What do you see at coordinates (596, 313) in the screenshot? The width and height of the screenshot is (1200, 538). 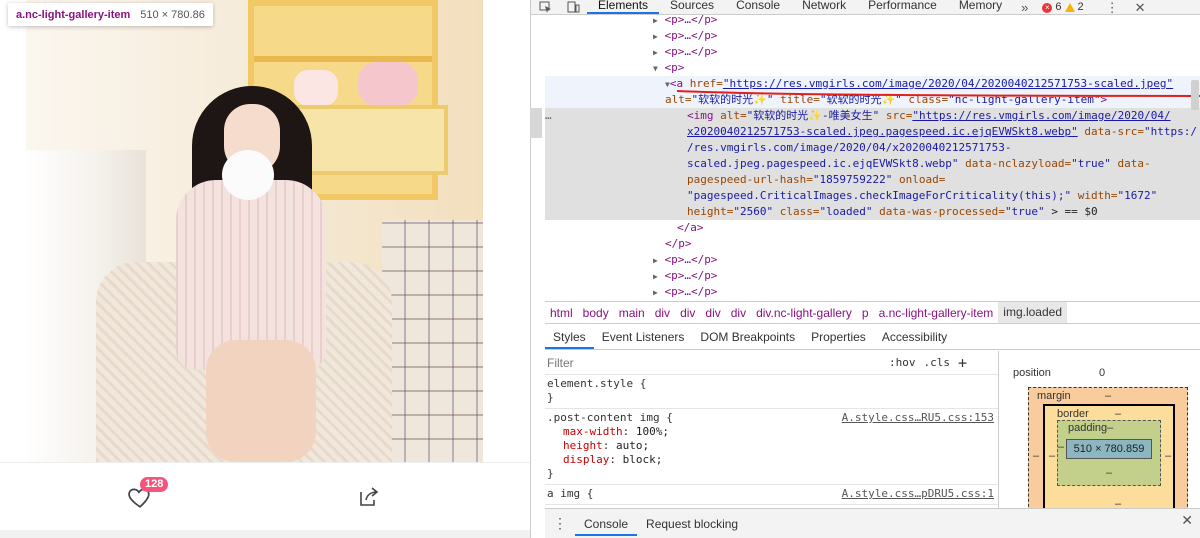 I see `breadcrumb-item: body` at bounding box center [596, 313].